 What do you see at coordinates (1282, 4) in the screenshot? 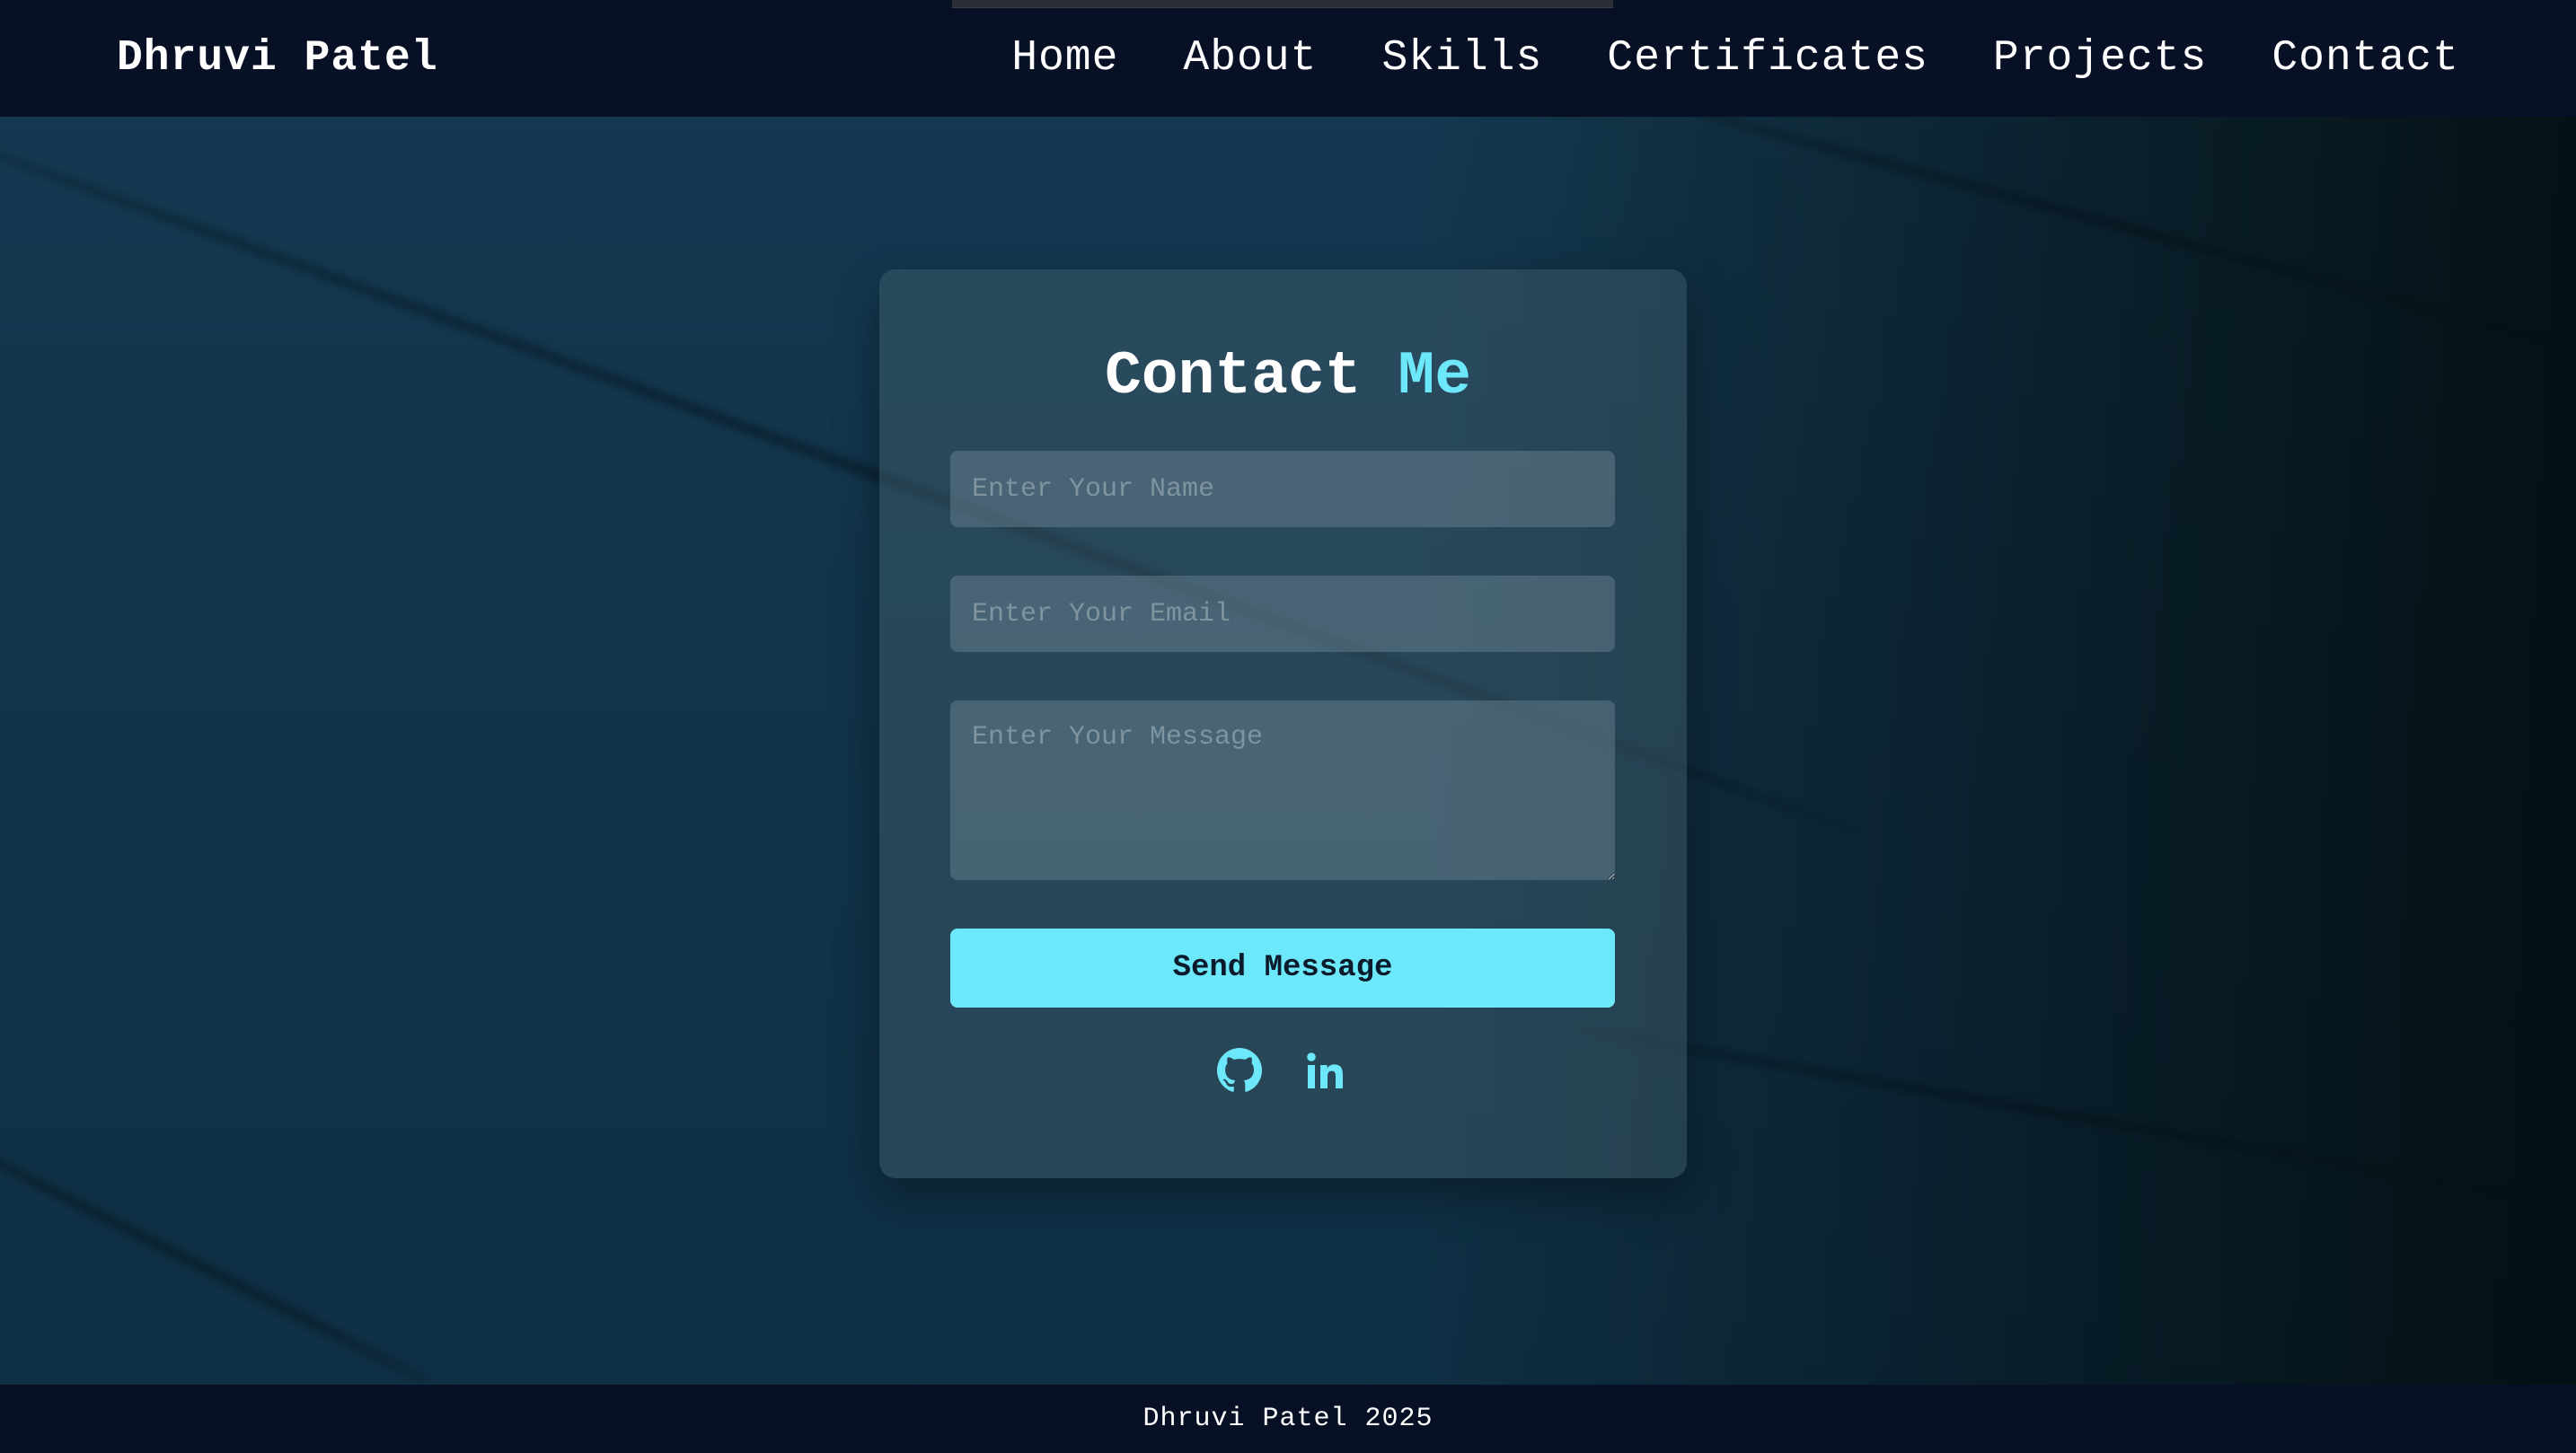
I see `browser-address-bar-edge` at bounding box center [1282, 4].